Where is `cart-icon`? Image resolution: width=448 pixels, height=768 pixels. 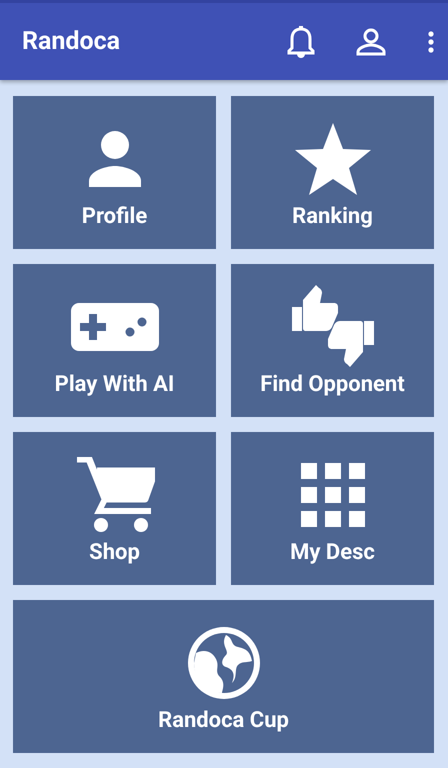
cart-icon is located at coordinates (114, 495).